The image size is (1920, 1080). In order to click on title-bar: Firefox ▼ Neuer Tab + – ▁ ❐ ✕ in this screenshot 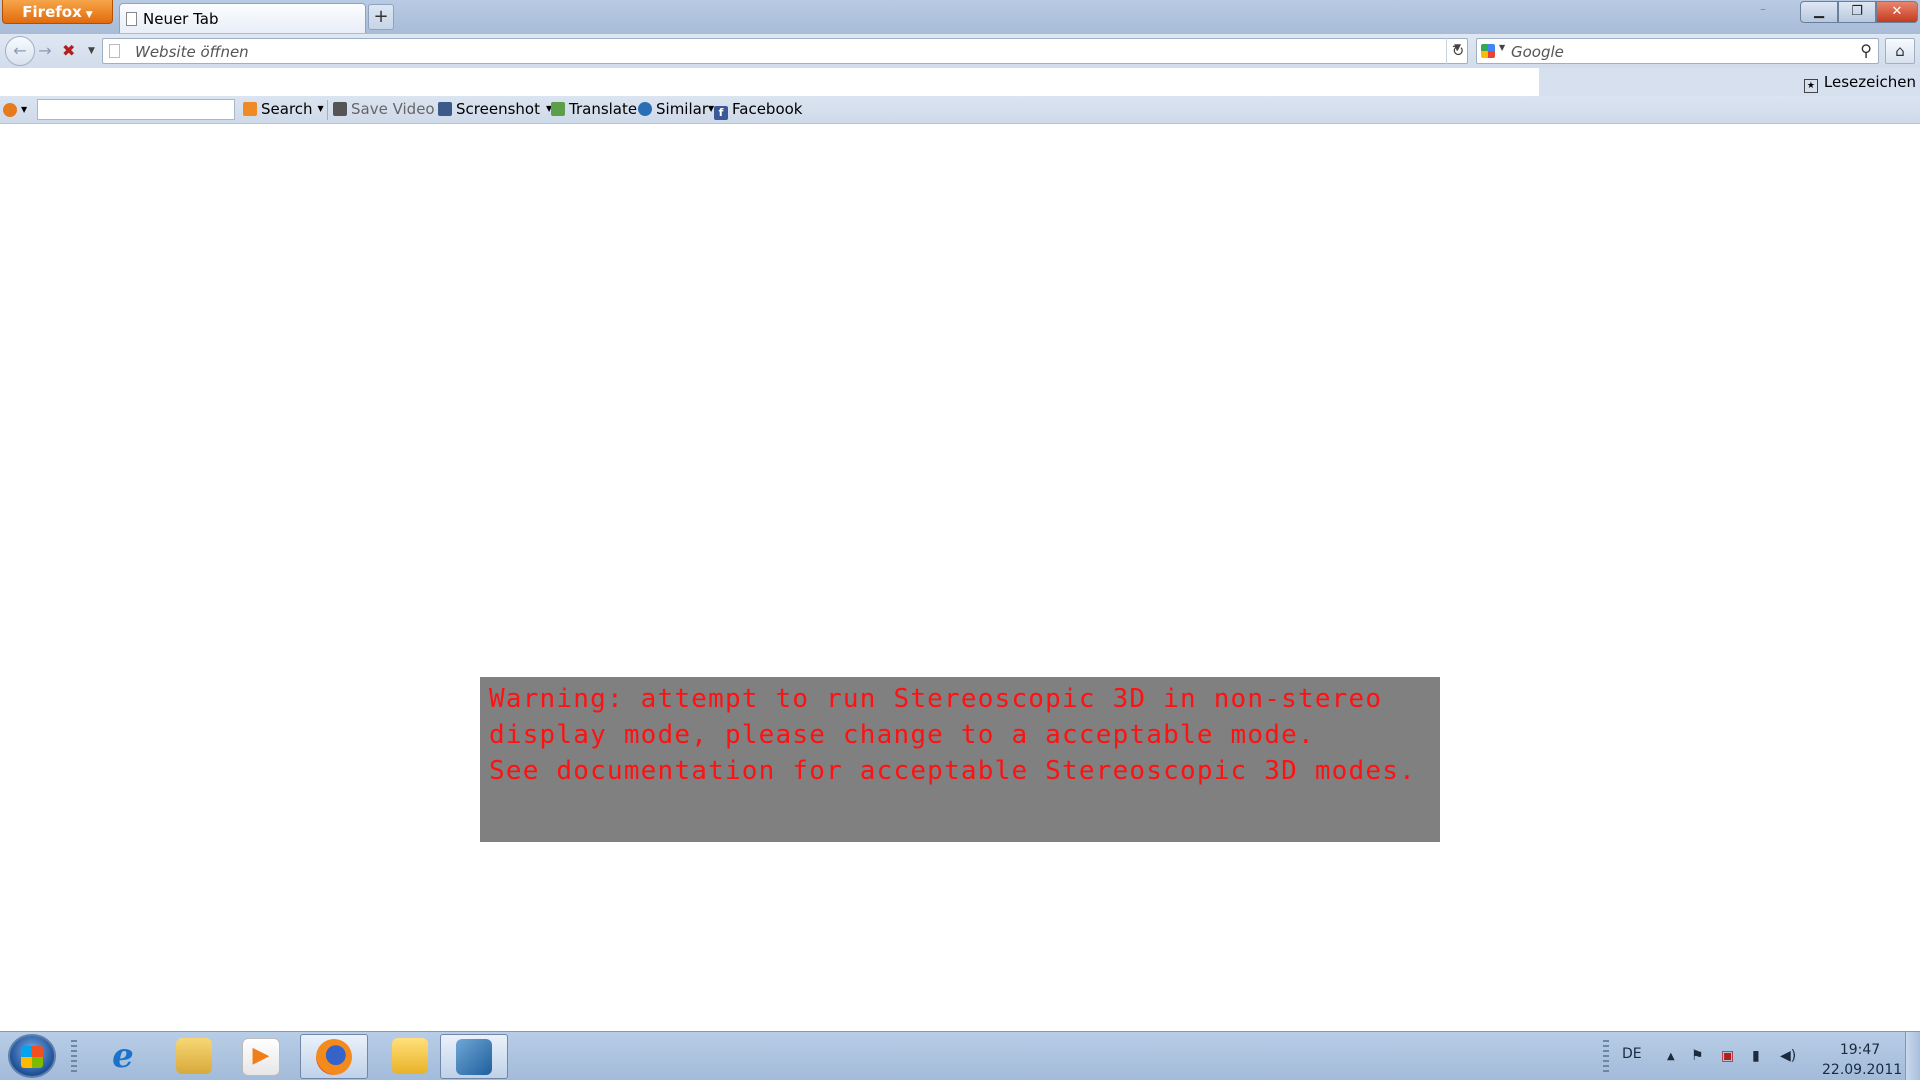, I will do `click(960, 17)`.